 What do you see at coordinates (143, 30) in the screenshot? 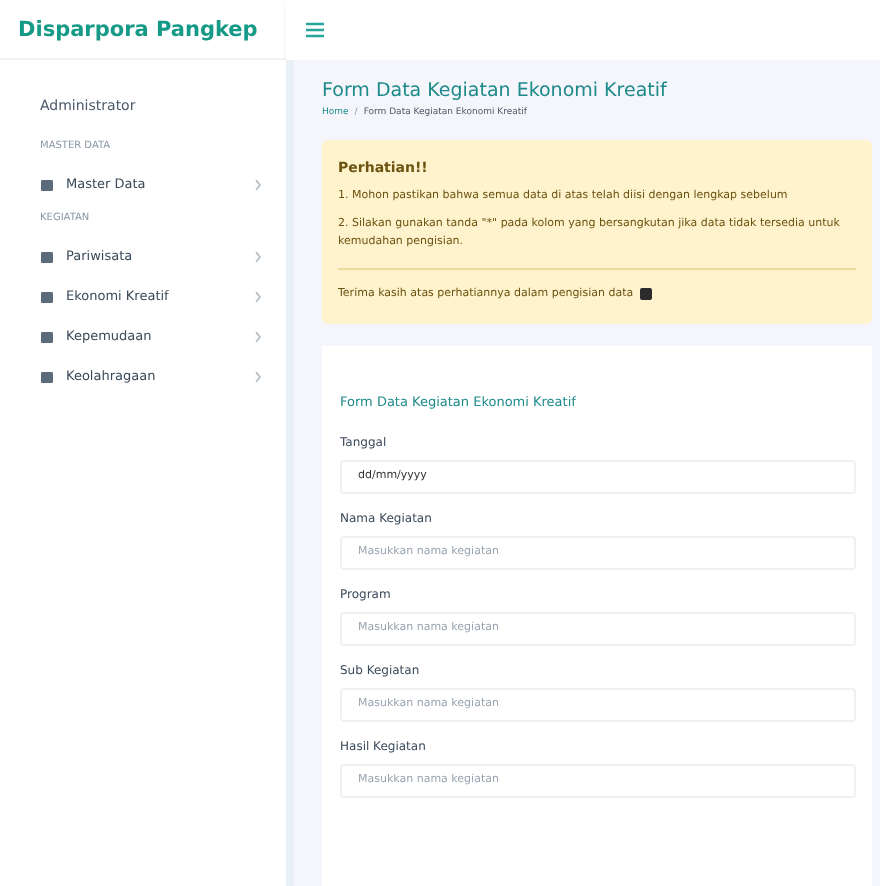
I see `brand-title: Disparpora Pangkep` at bounding box center [143, 30].